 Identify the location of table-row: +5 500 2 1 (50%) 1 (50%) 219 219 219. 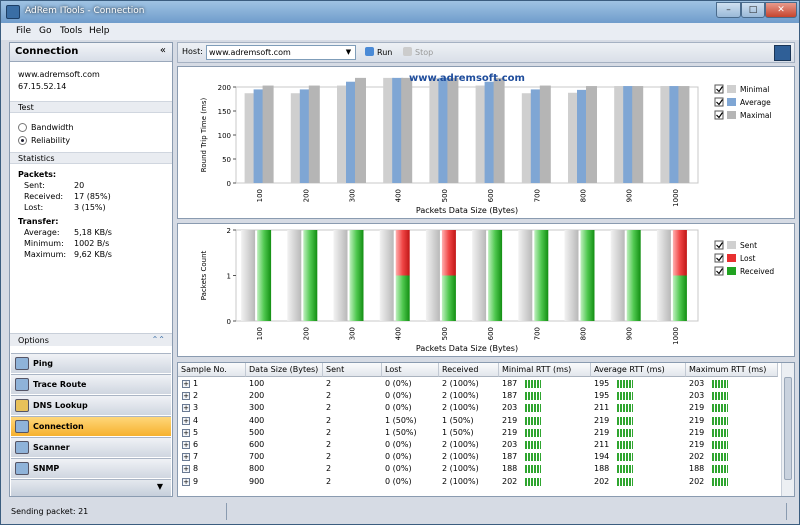
(478, 433).